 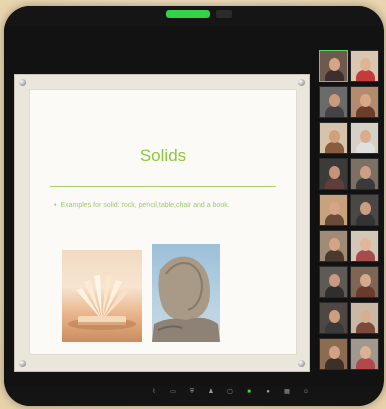 What do you see at coordinates (102, 302) in the screenshot?
I see `book-icon` at bounding box center [102, 302].